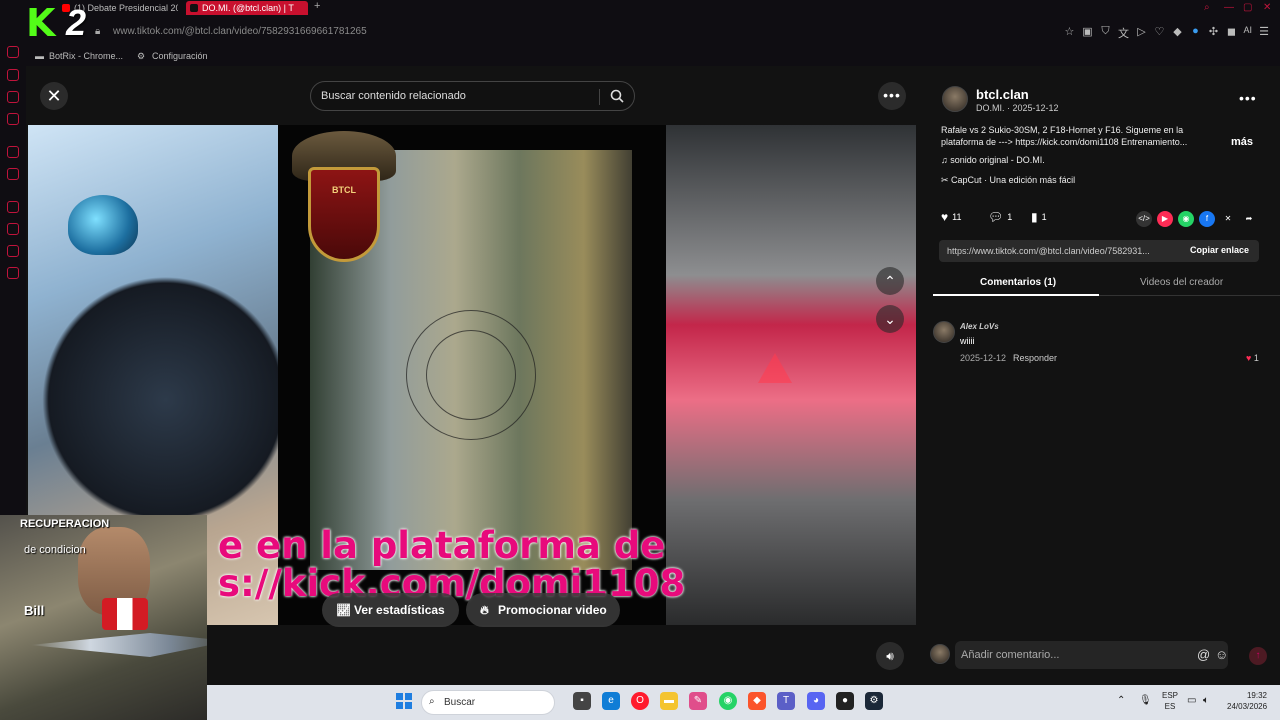  Describe the element at coordinates (993, 160) in the screenshot. I see `music-info: ♫ sonido original - DO.MI.` at that location.